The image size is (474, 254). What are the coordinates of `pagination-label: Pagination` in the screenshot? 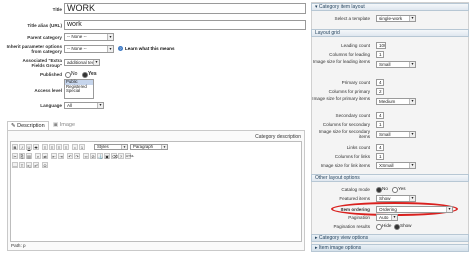 It's located at (359, 217).